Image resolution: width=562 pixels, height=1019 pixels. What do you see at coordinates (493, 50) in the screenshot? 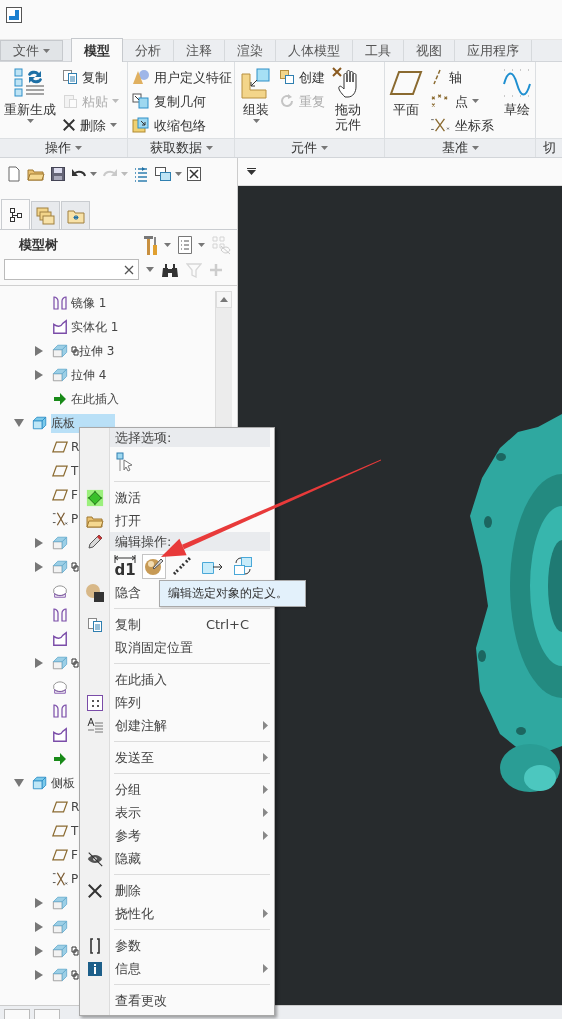
I see `ribbon-tab: 应用程序` at bounding box center [493, 50].